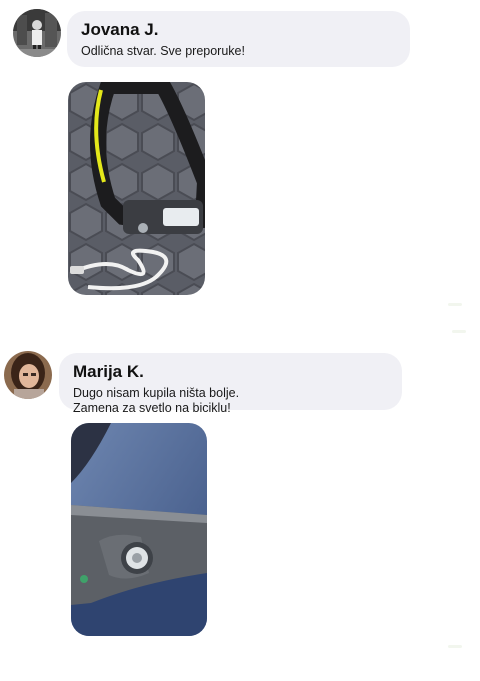 This screenshot has width=480, height=681. Describe the element at coordinates (163, 51) in the screenshot. I see `review-text-line: Odlična stvar. Sve preporuke!` at that location.